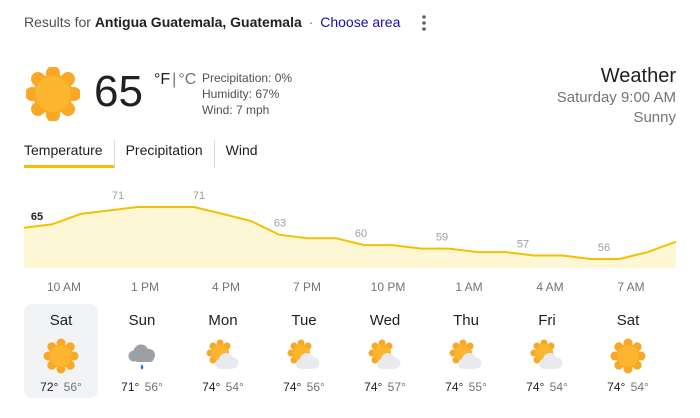  I want to click on day-card: Sat 74° 54°, so click(628, 351).